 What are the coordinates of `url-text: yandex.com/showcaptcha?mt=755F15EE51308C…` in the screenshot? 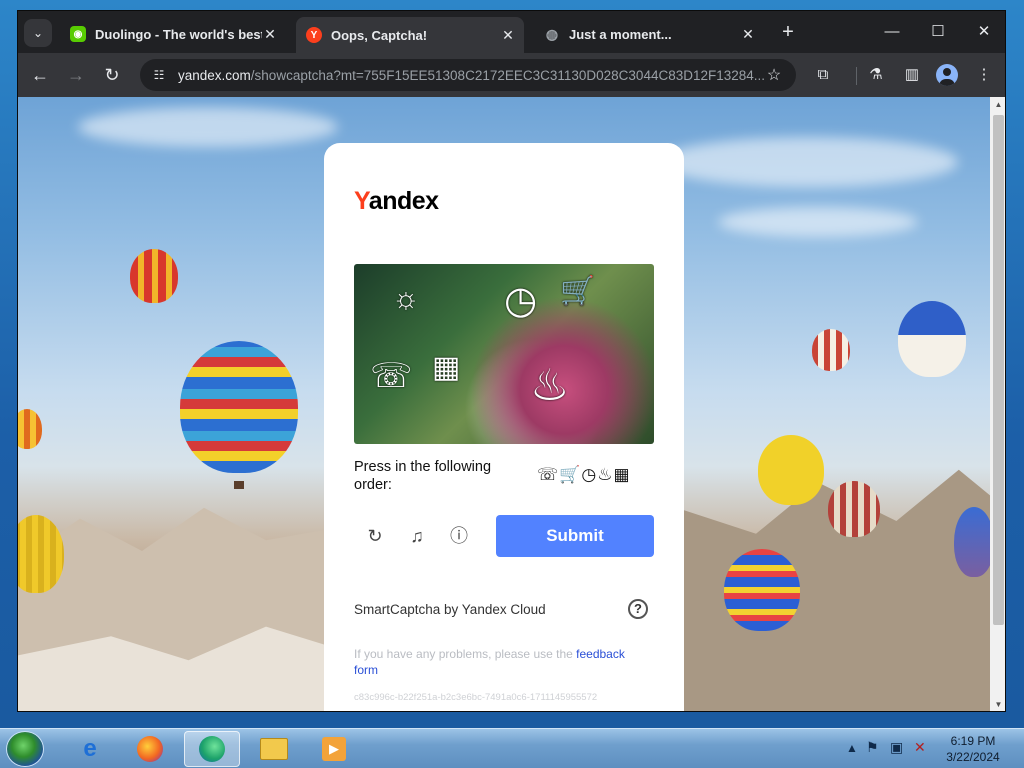 It's located at (471, 75).